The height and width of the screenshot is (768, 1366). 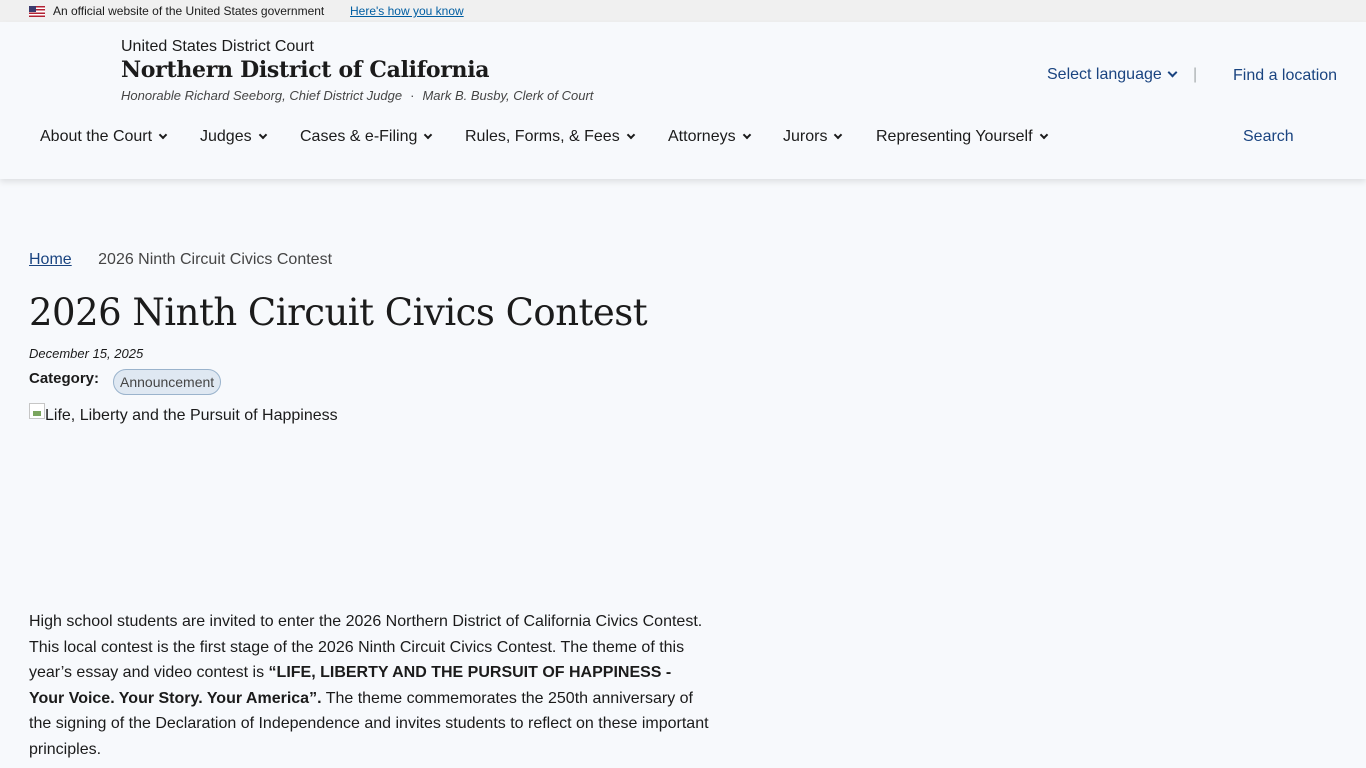 I want to click on how-you-know-link: Here's how you know, so click(x=407, y=11).